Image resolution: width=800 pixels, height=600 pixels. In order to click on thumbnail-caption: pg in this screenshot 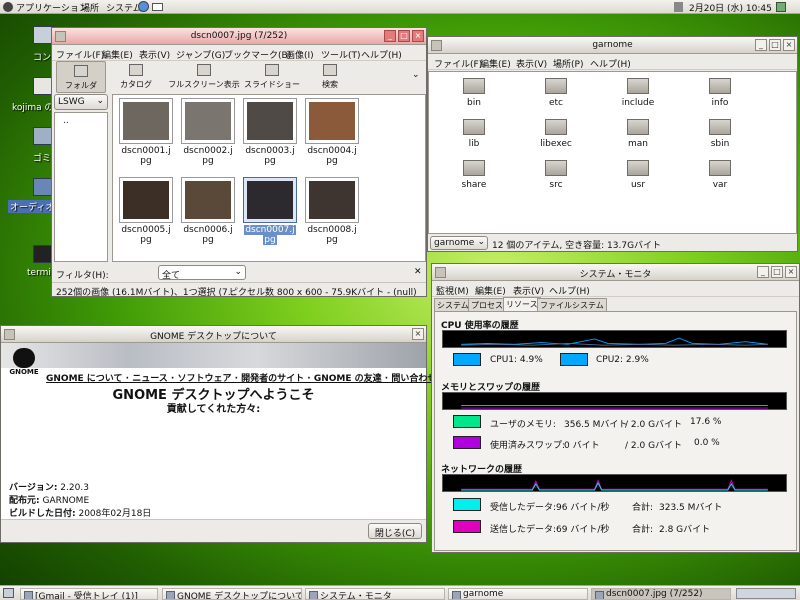, I will do `click(208, 161)`.